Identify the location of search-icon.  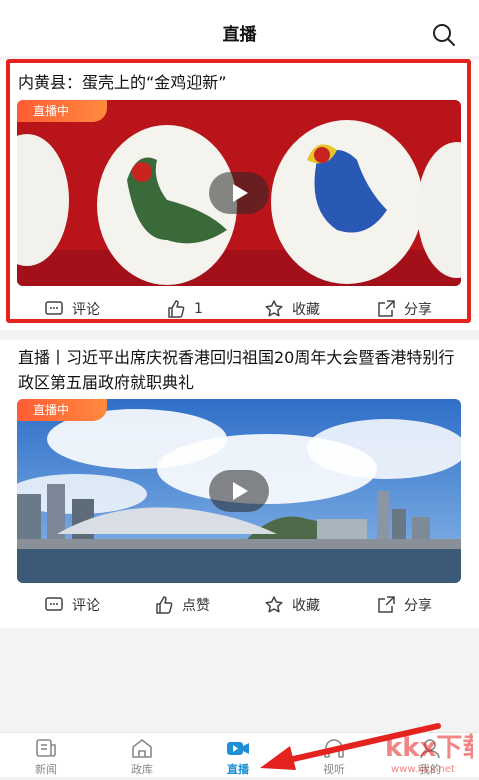
(444, 35).